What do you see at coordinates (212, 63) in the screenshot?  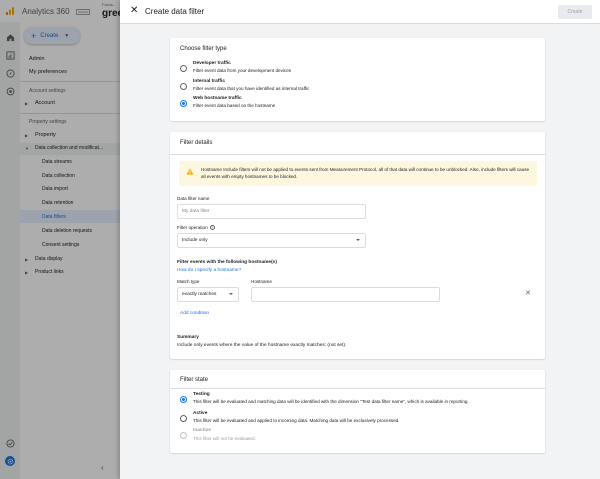 I see `option-title: Developer traffic` at bounding box center [212, 63].